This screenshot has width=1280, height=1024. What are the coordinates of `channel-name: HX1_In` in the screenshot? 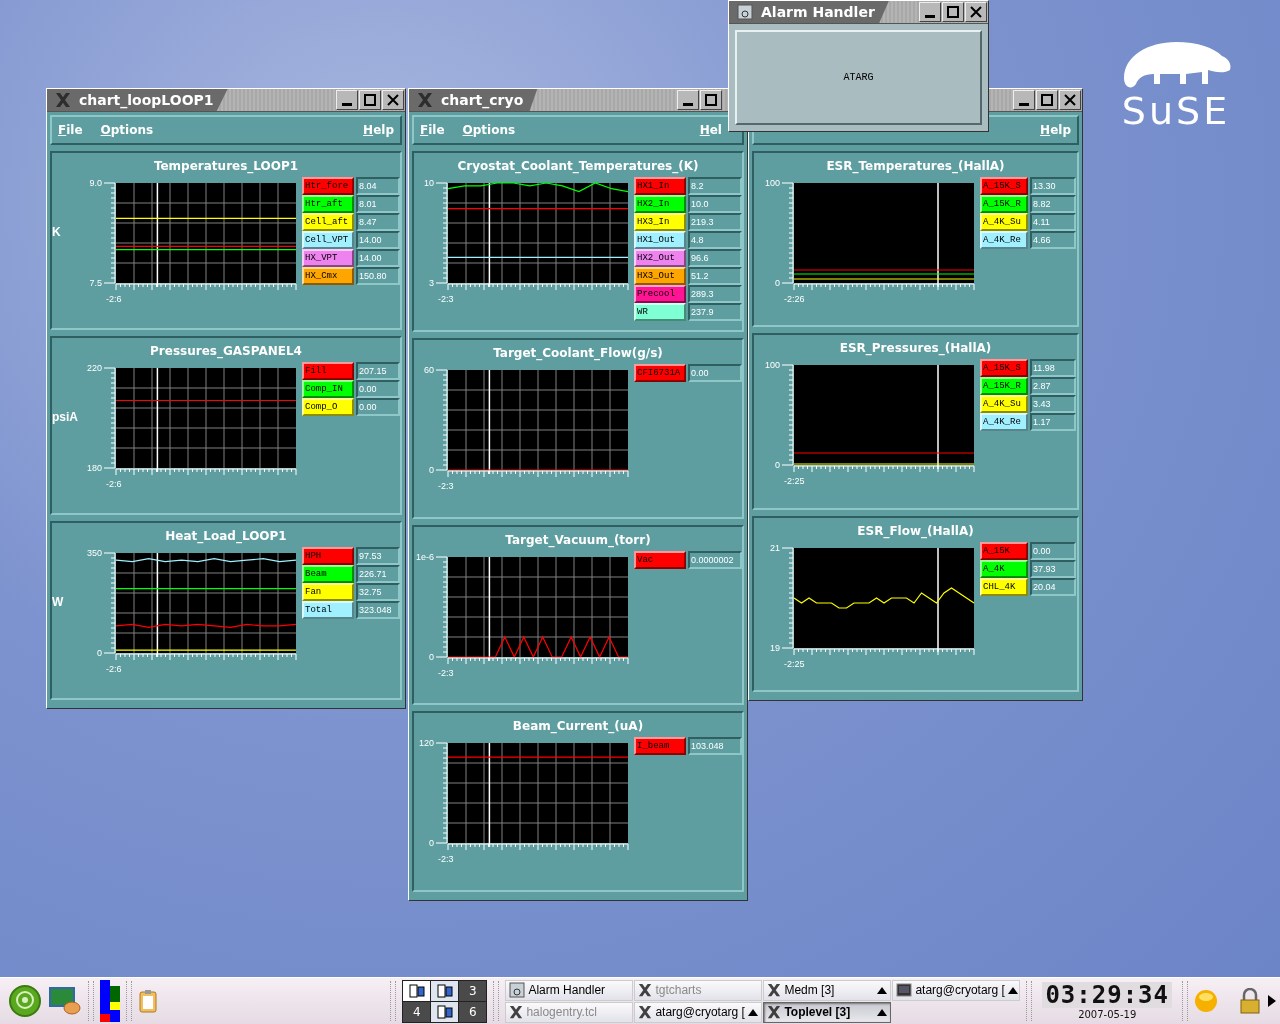 It's located at (660, 186).